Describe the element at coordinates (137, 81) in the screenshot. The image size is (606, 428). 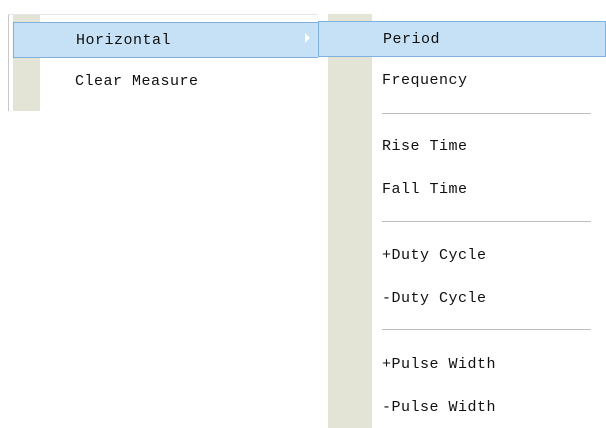
I see `menu-item-label: Clear Measure` at that location.